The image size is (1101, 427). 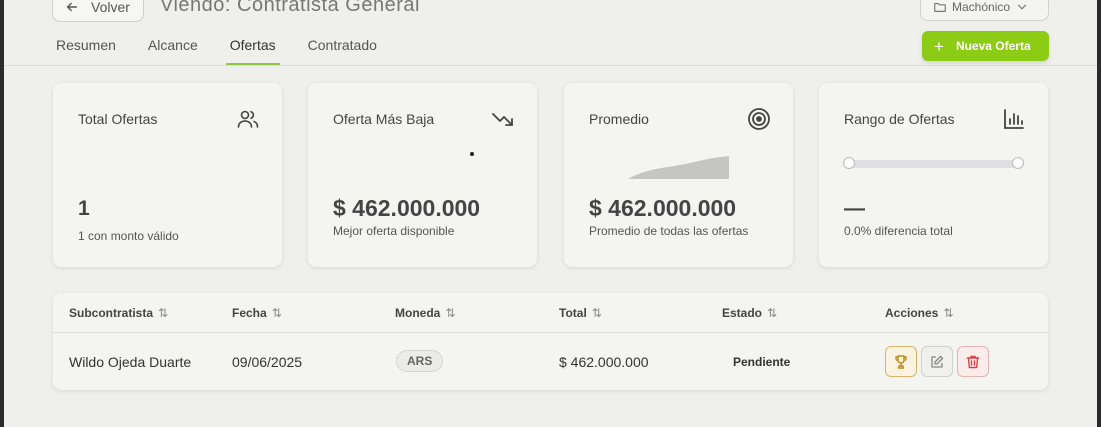 I want to click on plus-icon: +, so click(x=939, y=46).